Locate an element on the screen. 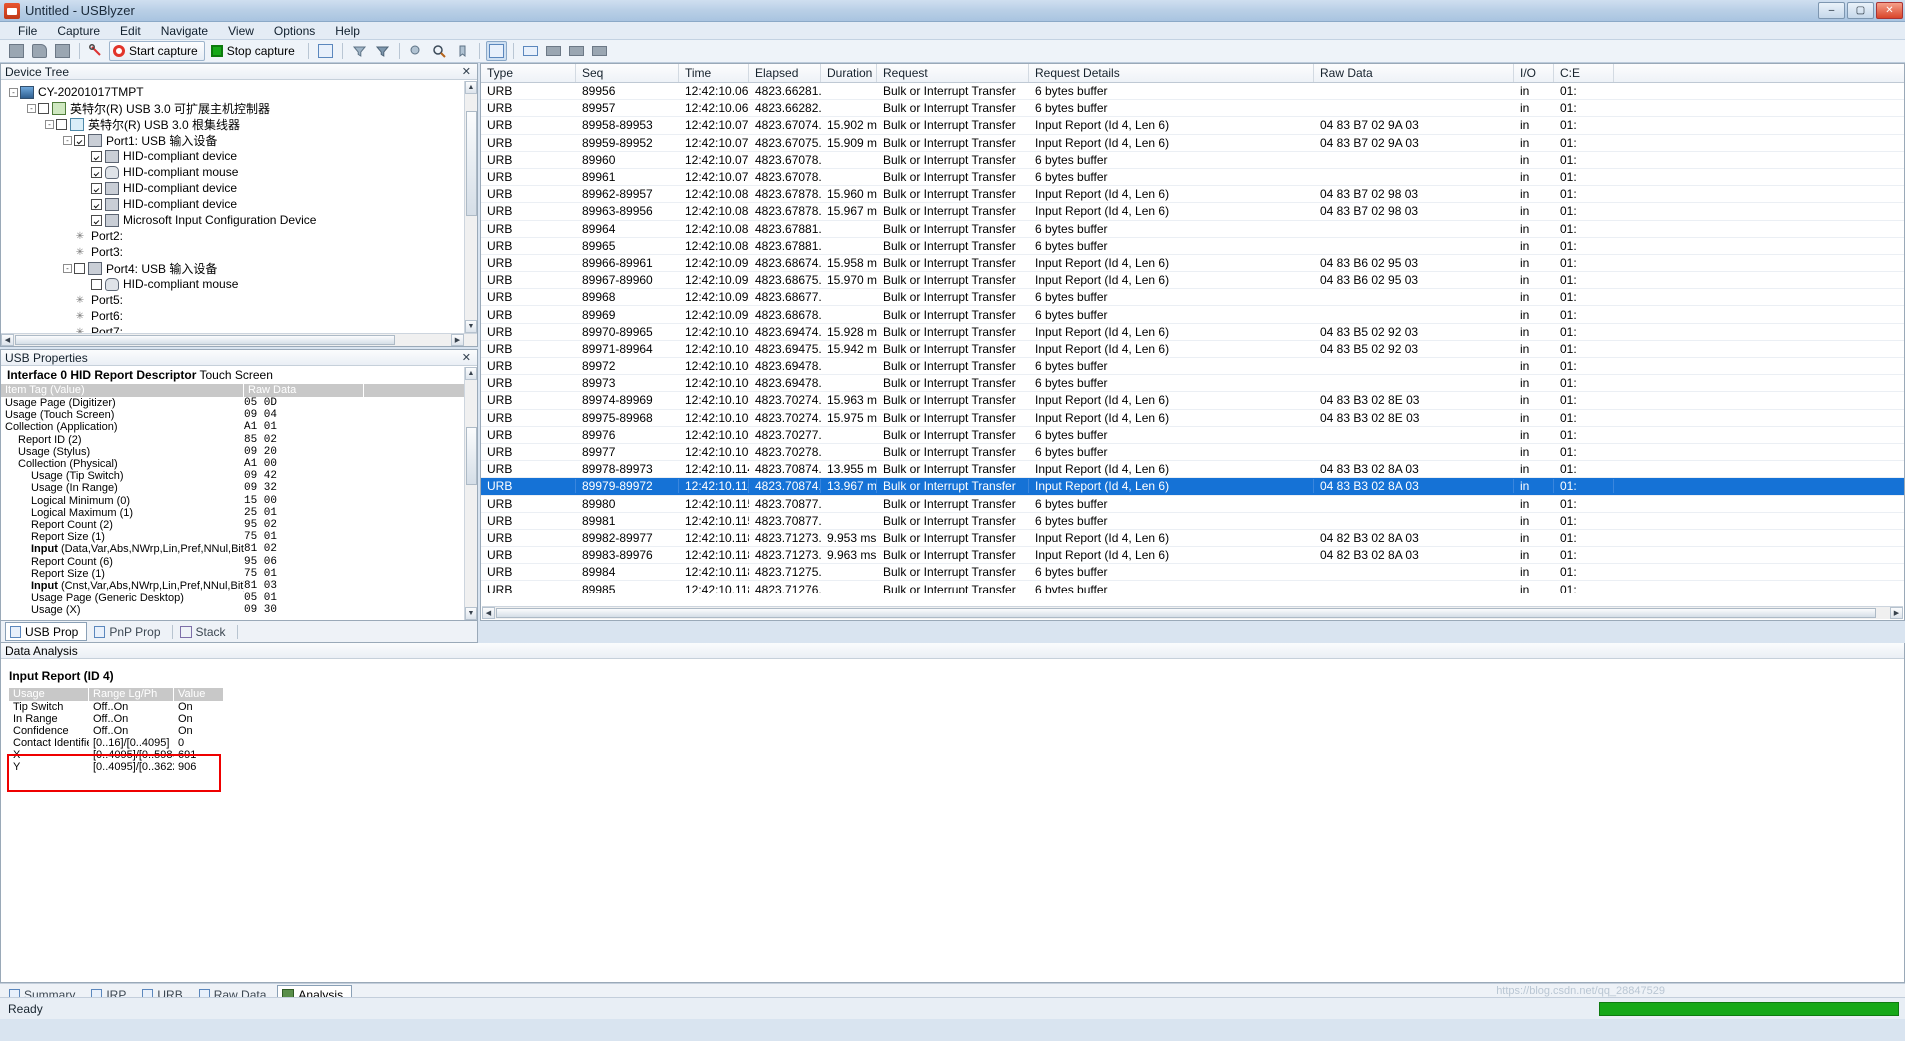  tab-pnp-prop: PnP Prop is located at coordinates (129, 631).